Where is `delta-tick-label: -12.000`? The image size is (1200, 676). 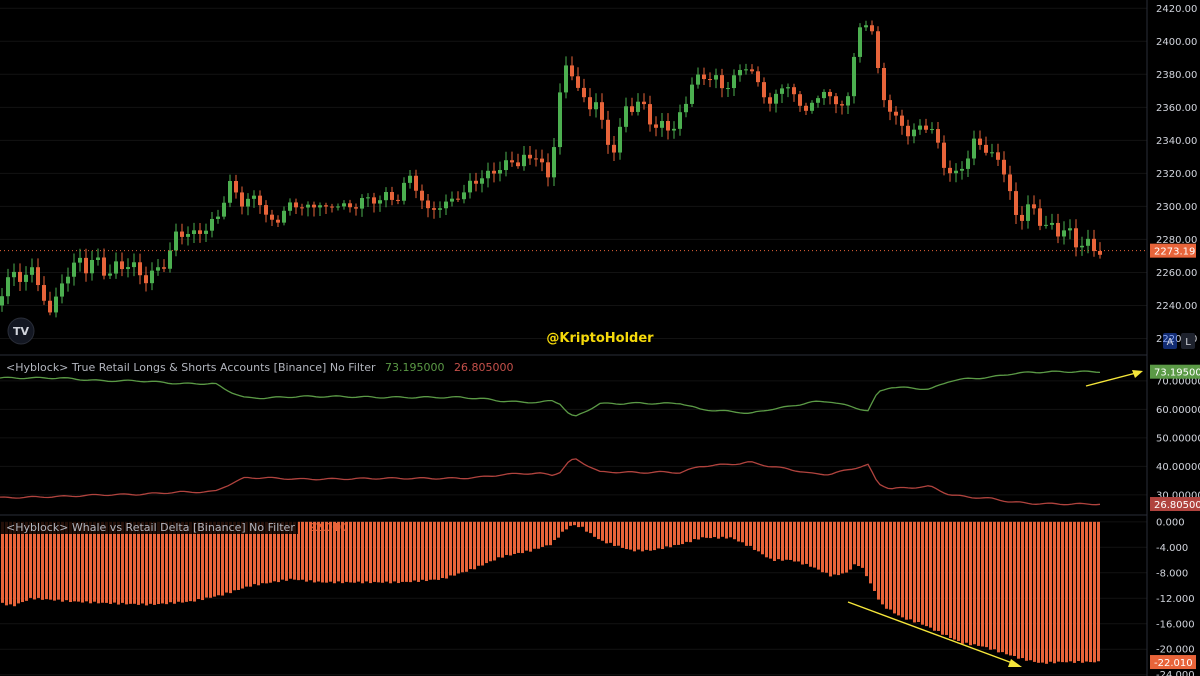 delta-tick-label: -12.000 is located at coordinates (1175, 599).